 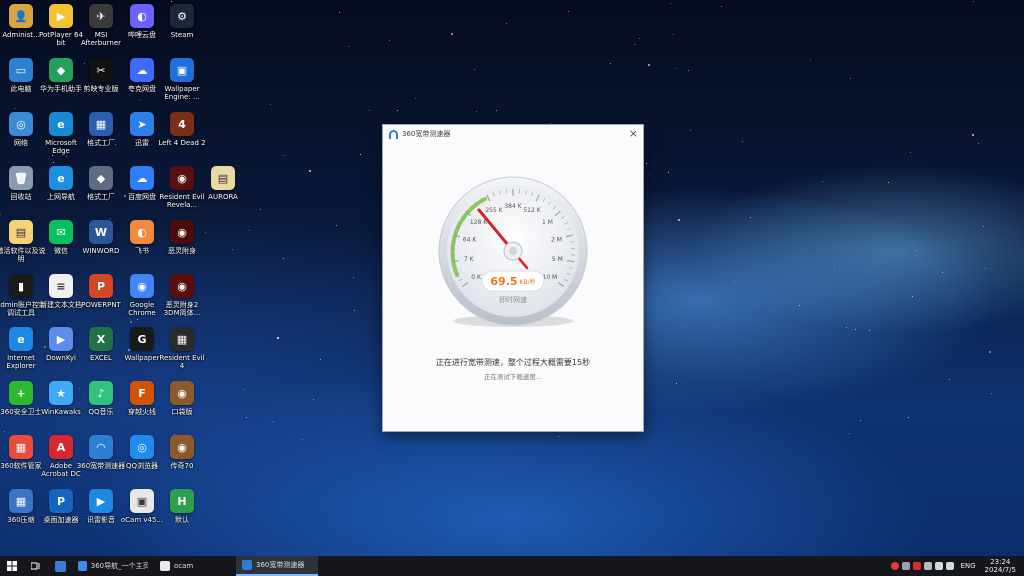 What do you see at coordinates (21, 286) in the screenshot?
I see `app-icon: ▮` at bounding box center [21, 286].